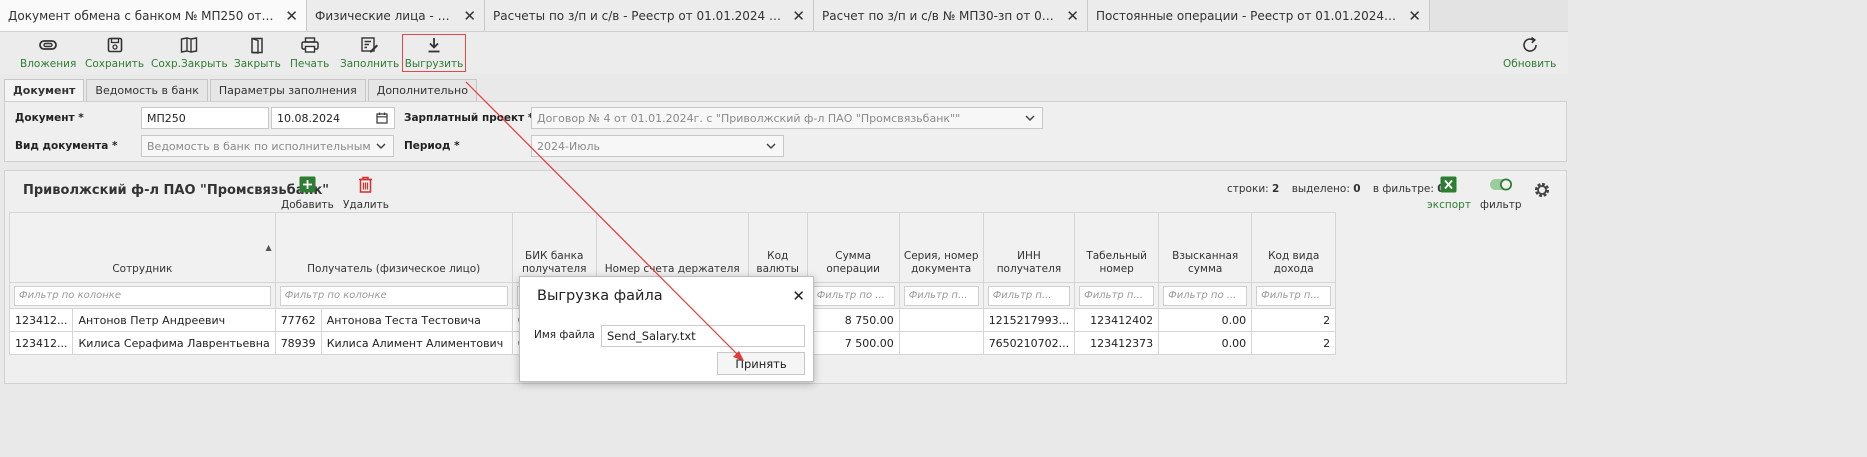  I want to click on column-header-amount: Сумма операции, so click(853, 247).